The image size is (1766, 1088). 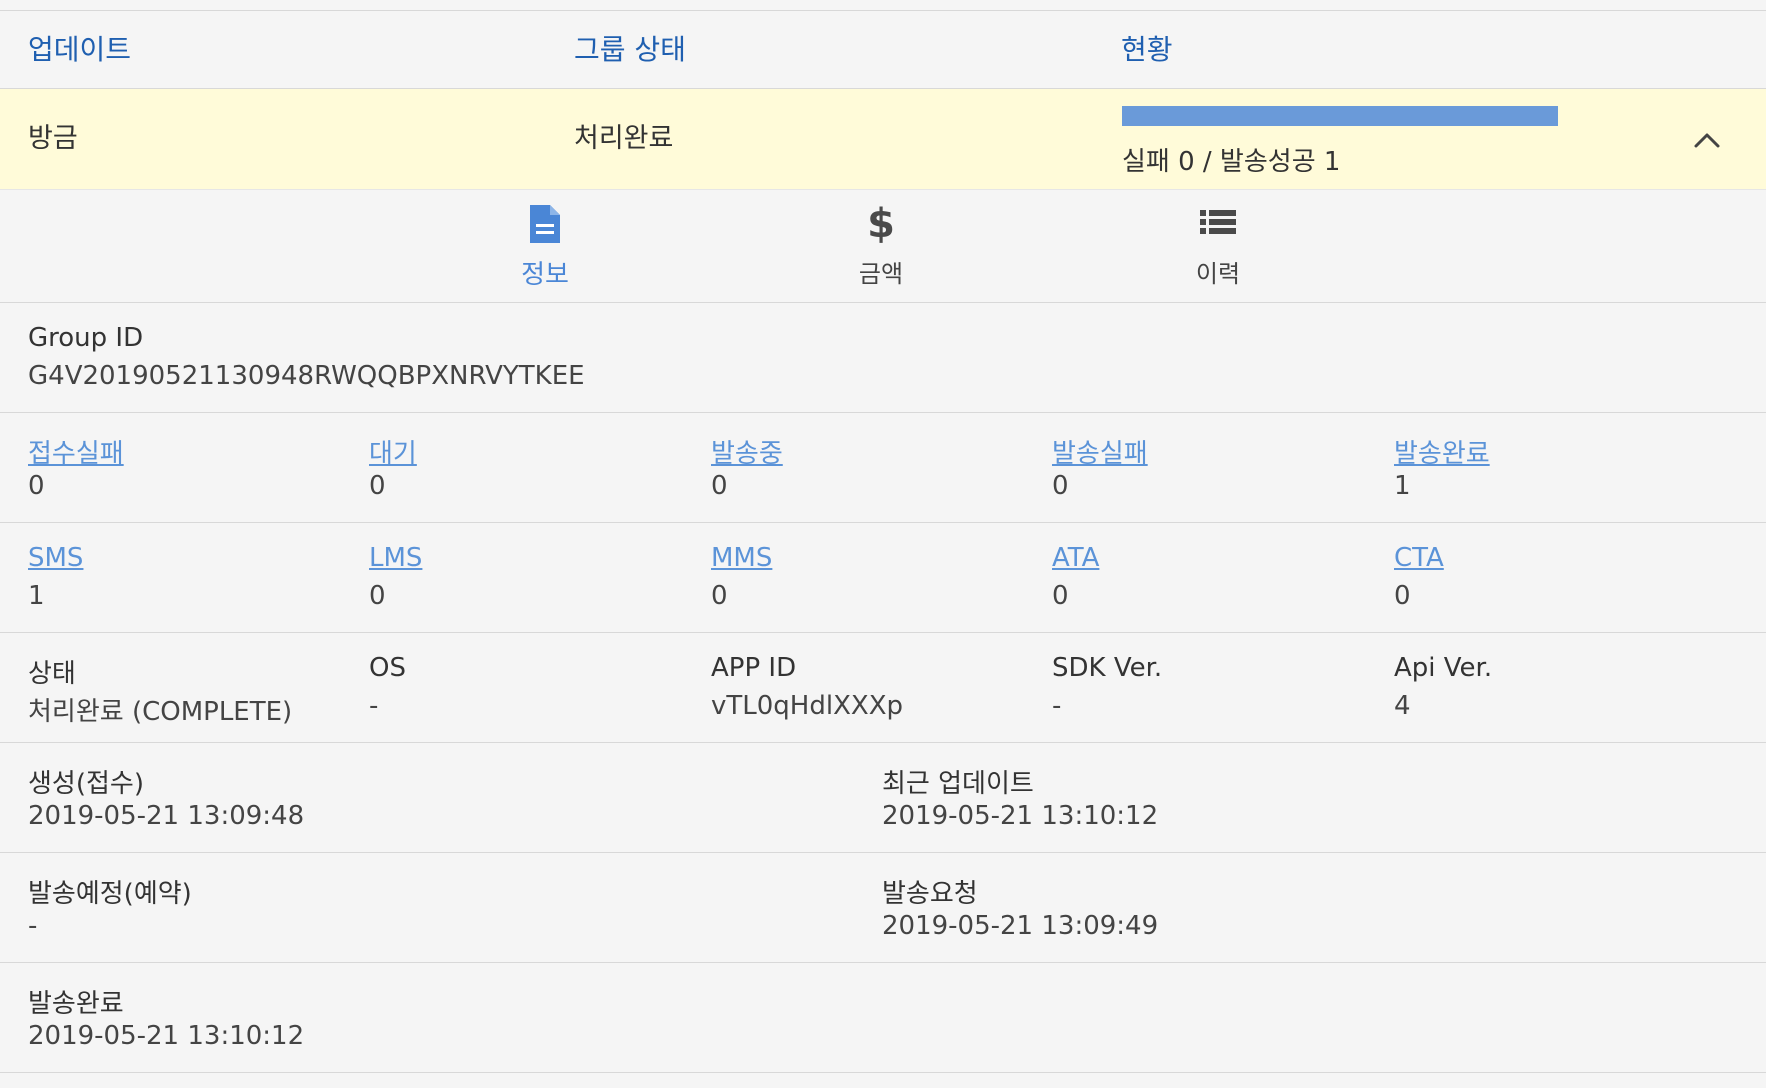 I want to click on dollar-icon: $, so click(x=881, y=224).